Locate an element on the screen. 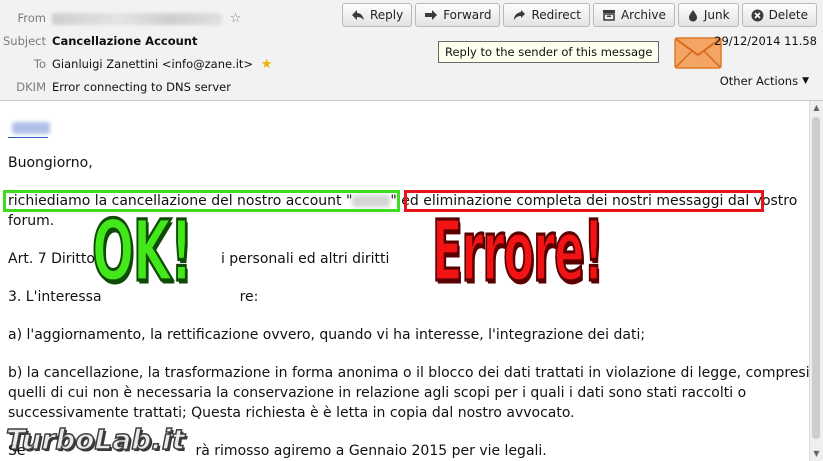 The image size is (823, 461). archive-button: Archive is located at coordinates (633, 15).